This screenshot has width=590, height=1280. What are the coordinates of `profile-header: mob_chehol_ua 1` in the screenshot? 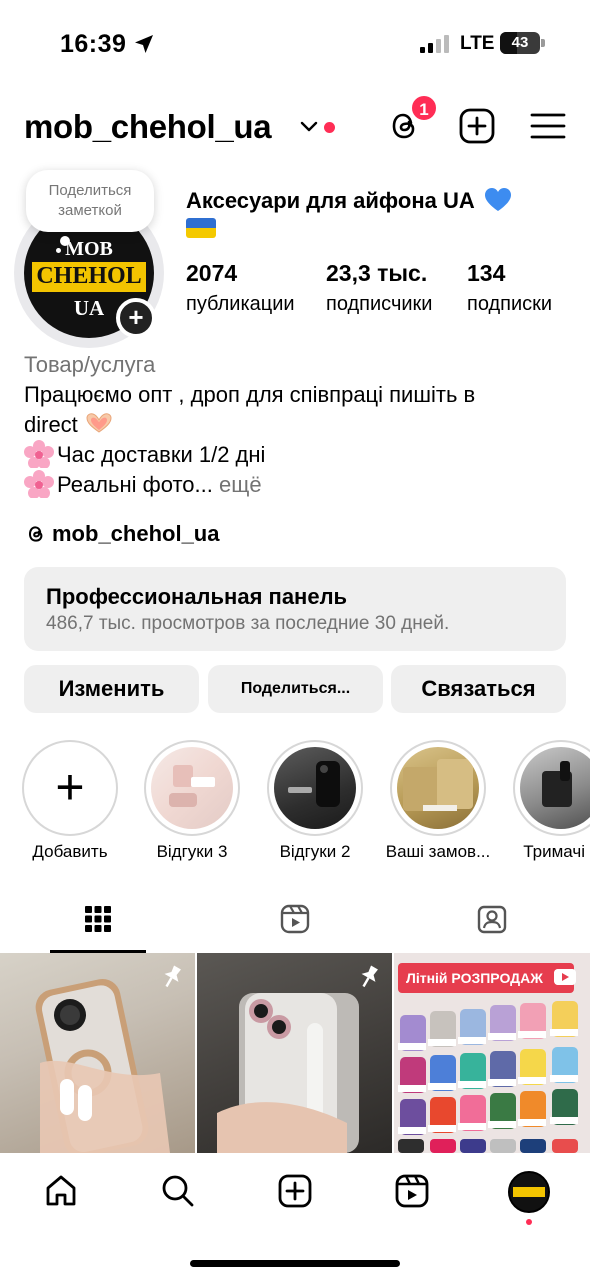 It's located at (295, 125).